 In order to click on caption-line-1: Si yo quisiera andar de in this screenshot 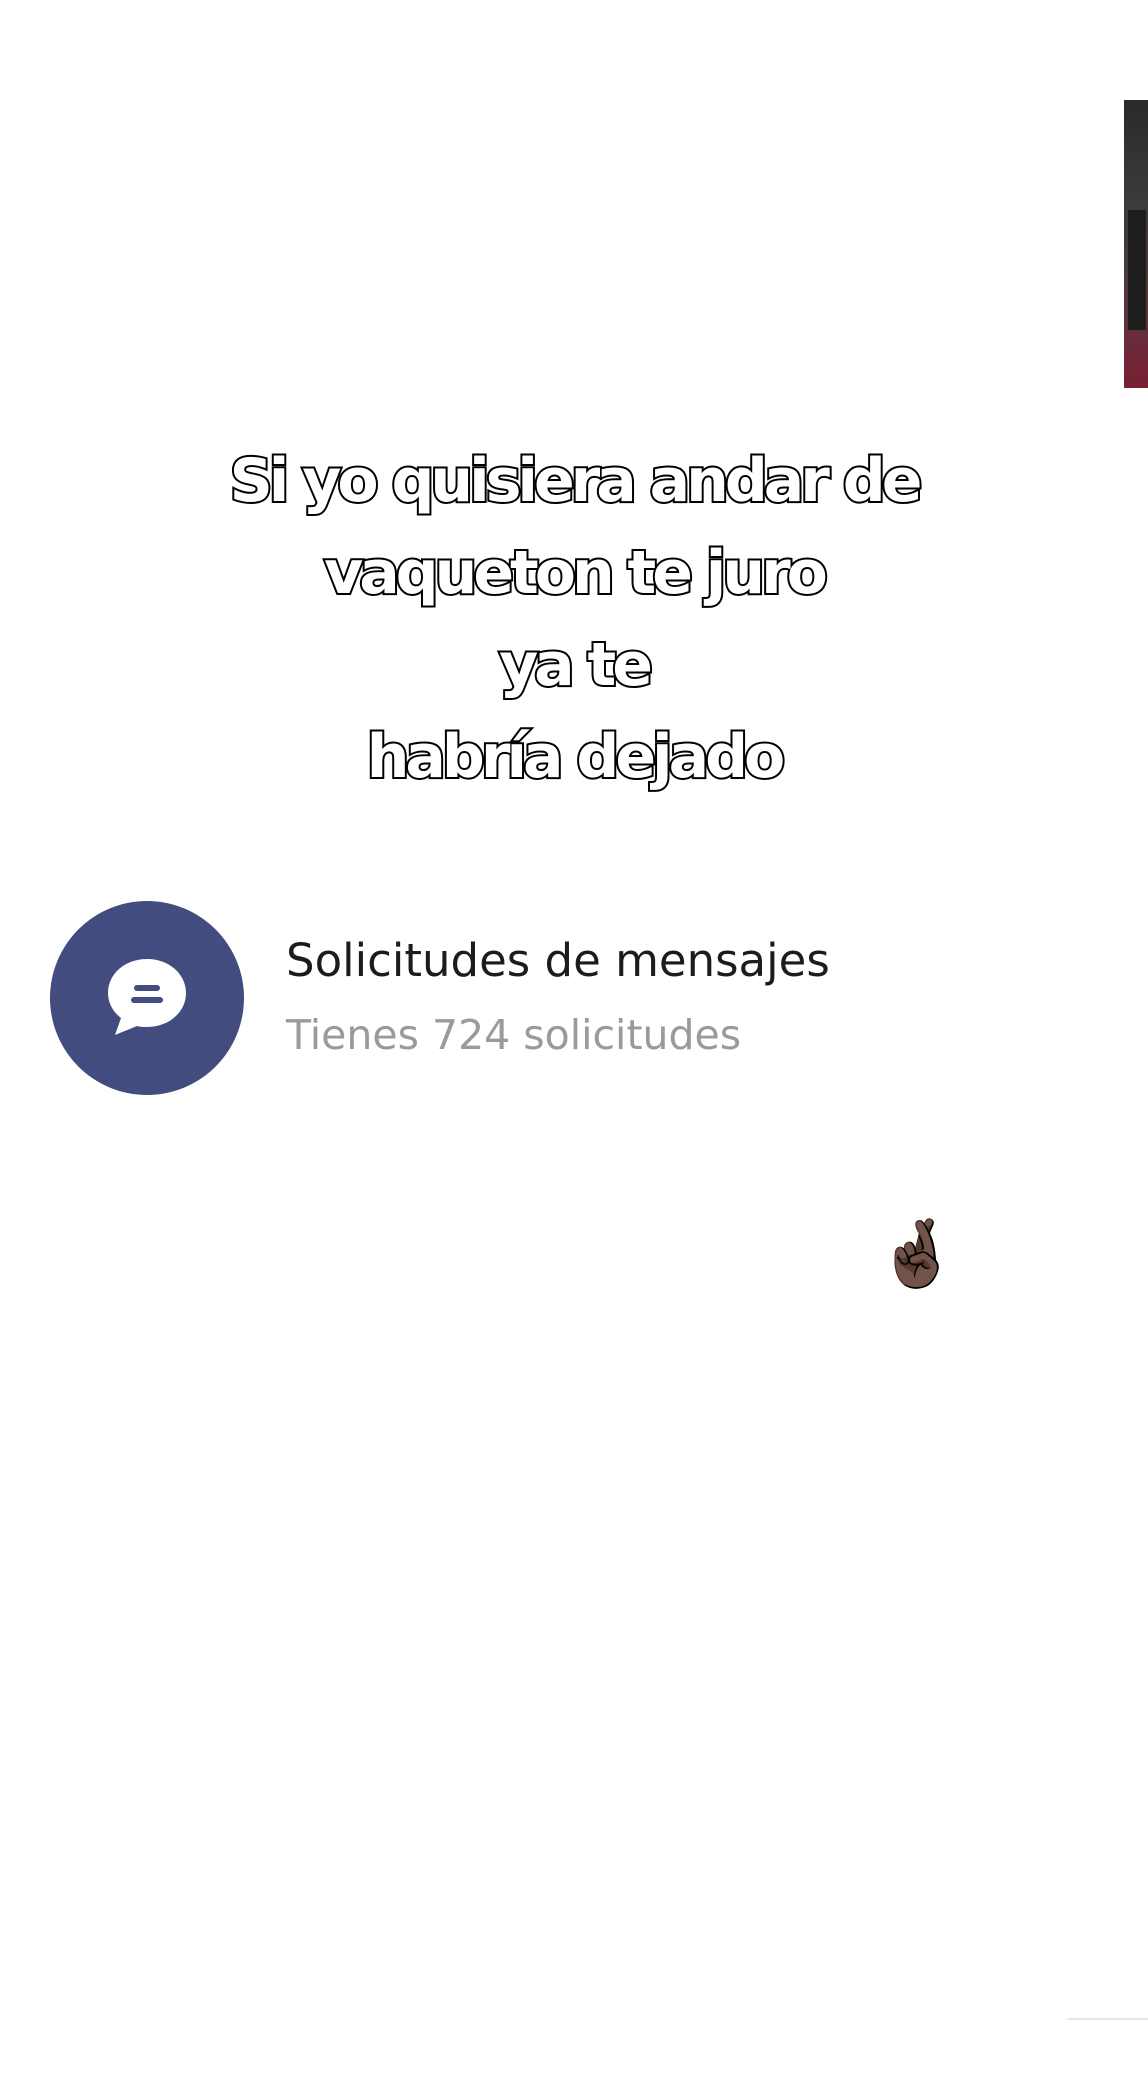, I will do `click(576, 481)`.